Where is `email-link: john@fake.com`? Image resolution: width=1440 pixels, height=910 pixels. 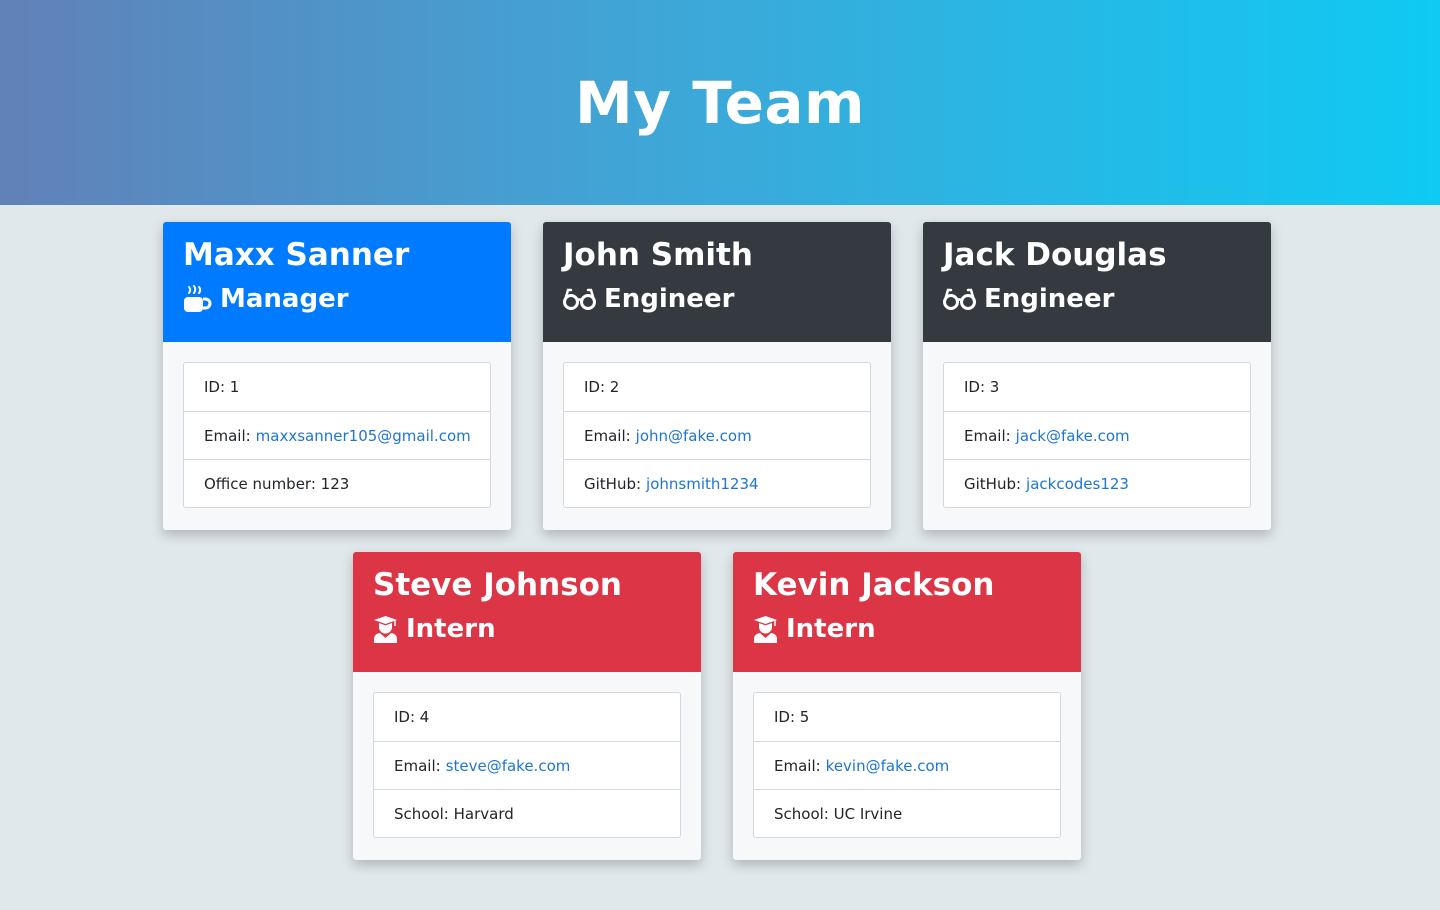
email-link: john@fake.com is located at coordinates (694, 436).